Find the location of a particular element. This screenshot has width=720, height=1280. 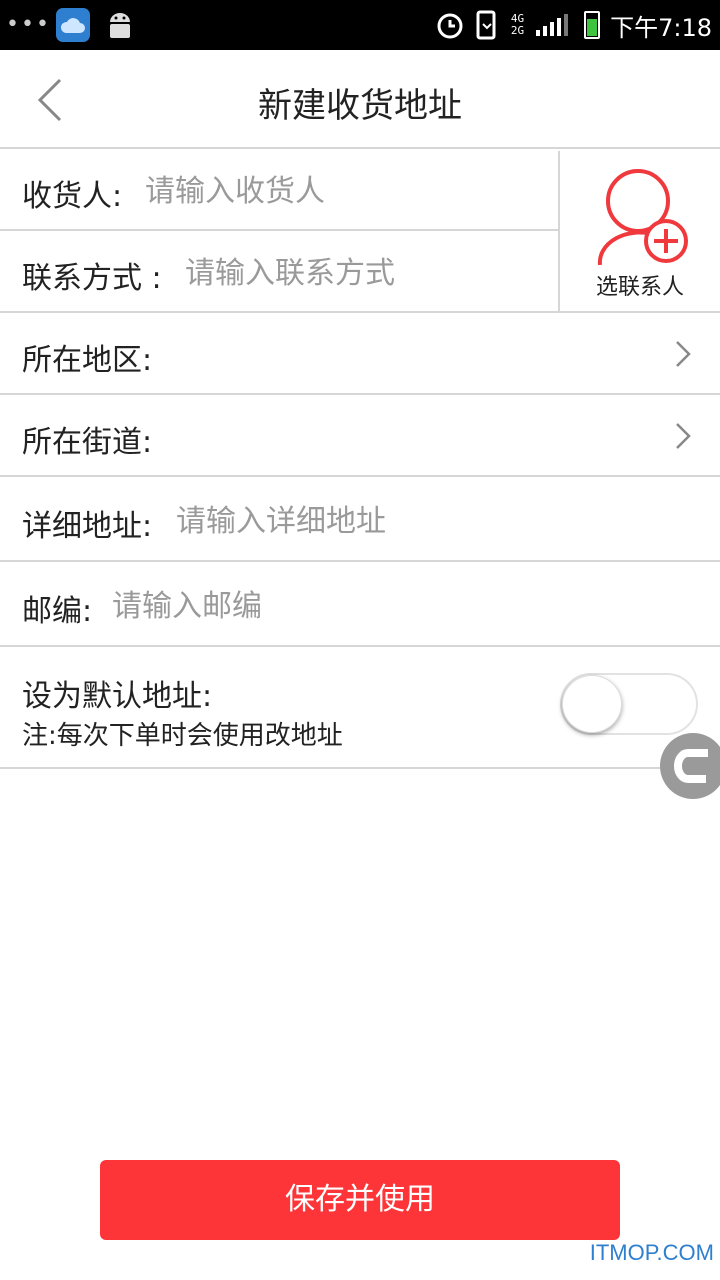

status-right: 4G 2G 下午7:18 is located at coordinates (573, 25).